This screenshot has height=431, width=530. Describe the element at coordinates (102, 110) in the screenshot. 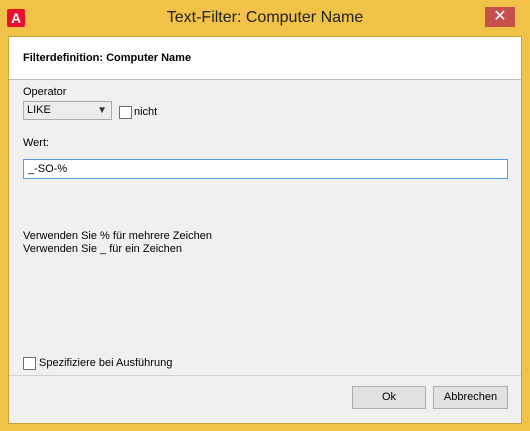

I see `chevron-down-icon: ▼` at that location.